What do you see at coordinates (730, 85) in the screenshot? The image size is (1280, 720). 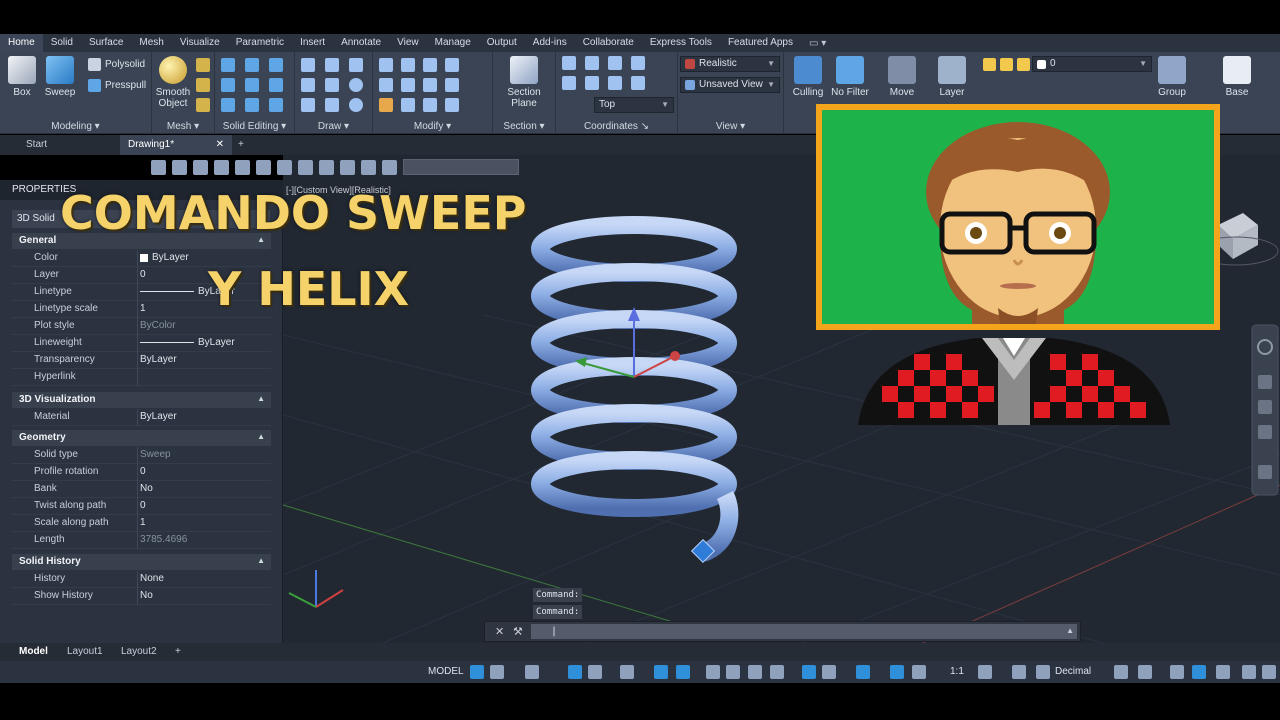 I see `saved-view-dropdown: Unsaved View ▼` at bounding box center [730, 85].